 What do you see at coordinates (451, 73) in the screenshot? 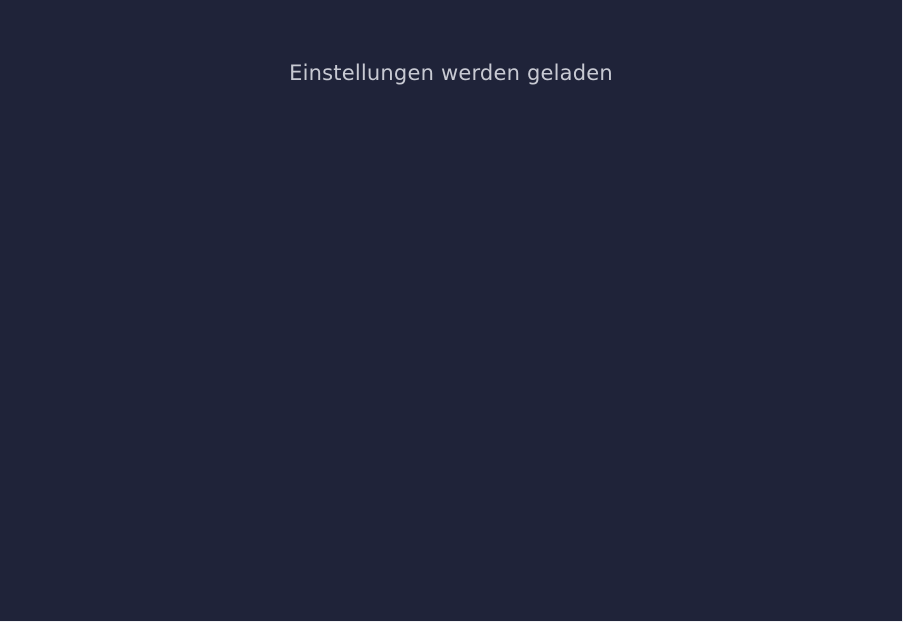
I see `loading-message: Einstellungen werden geladen` at bounding box center [451, 73].